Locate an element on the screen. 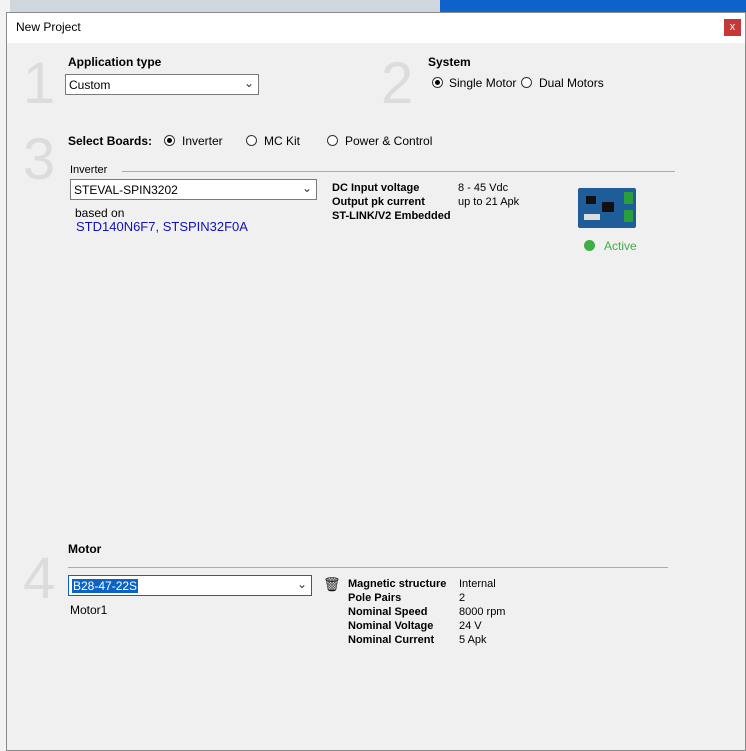 The image size is (746, 751). motor-name-label: Motor1 is located at coordinates (89, 610).